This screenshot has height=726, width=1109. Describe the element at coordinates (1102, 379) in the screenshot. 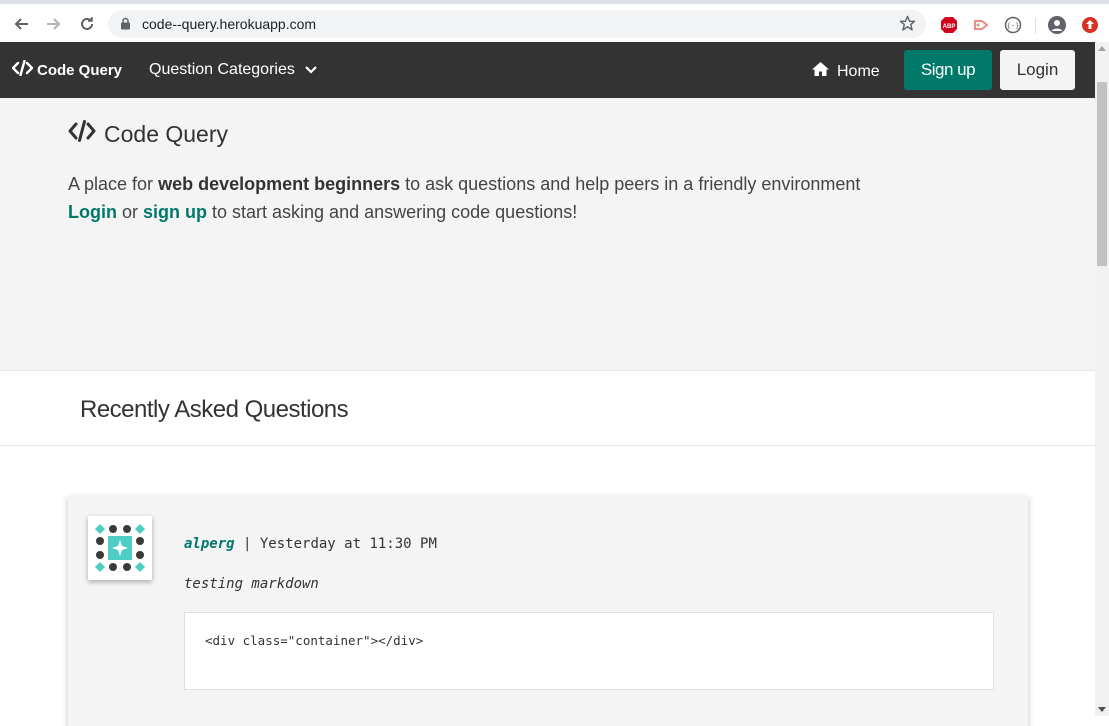

I see `page-scrollbar` at that location.